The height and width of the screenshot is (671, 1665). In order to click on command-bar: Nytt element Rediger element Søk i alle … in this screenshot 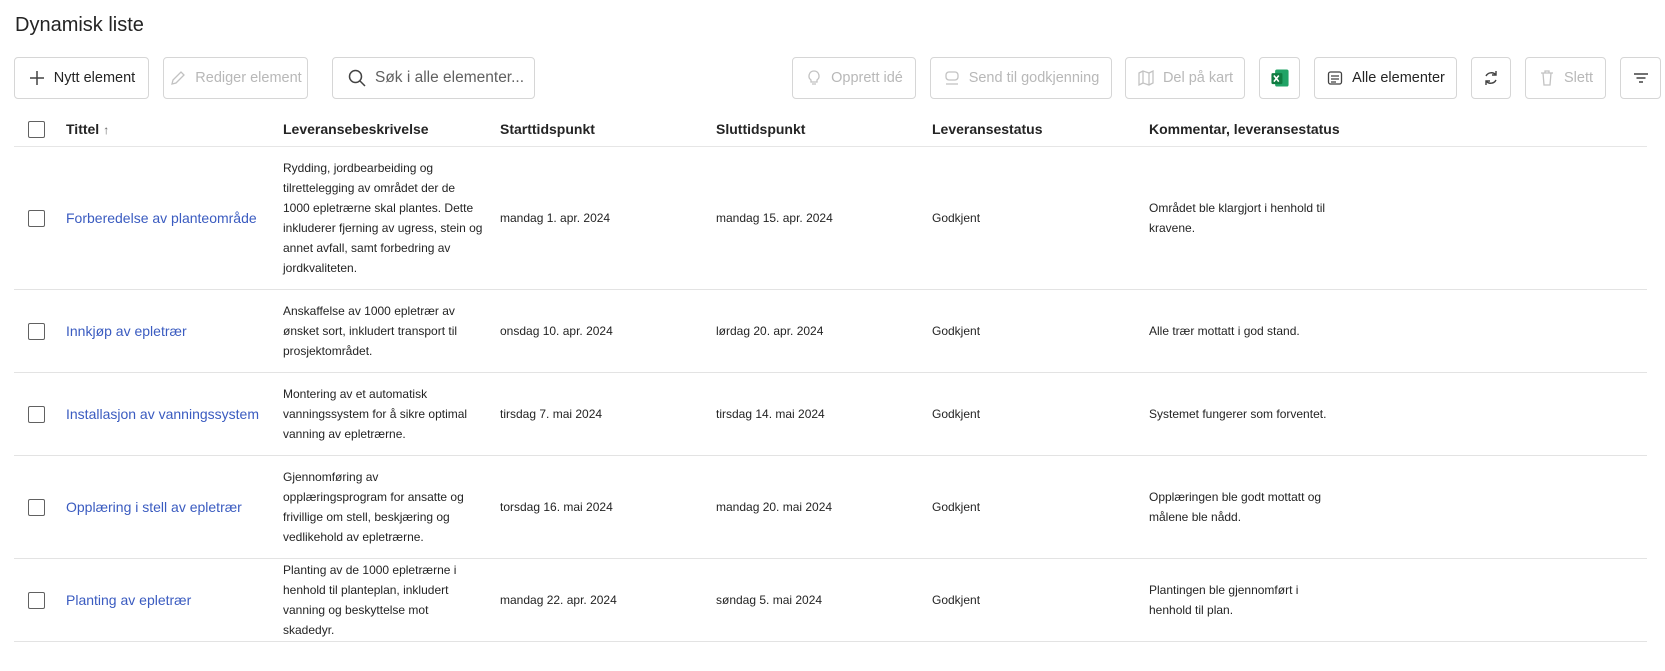, I will do `click(837, 78)`.